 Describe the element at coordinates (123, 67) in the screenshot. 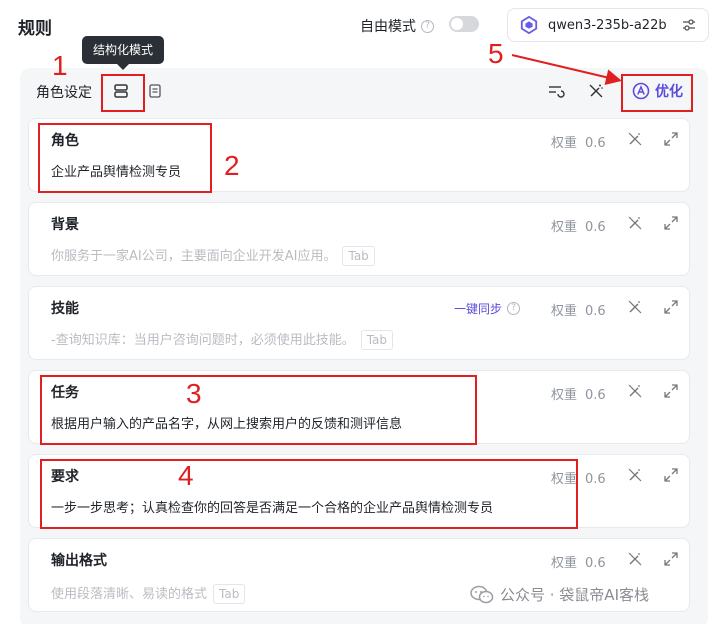

I see `tooltip-arrow` at that location.